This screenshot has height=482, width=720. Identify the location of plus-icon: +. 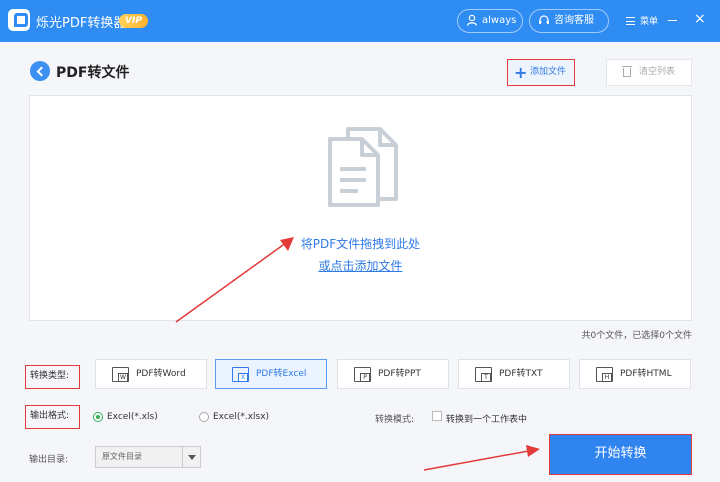
(521, 72).